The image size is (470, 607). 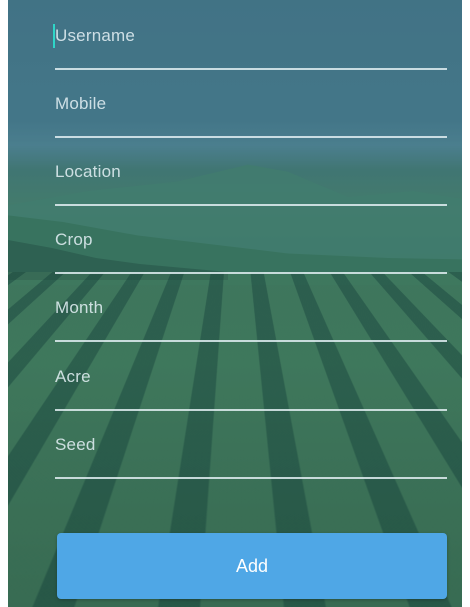 What do you see at coordinates (251, 308) in the screenshot?
I see `month-field: Month` at bounding box center [251, 308].